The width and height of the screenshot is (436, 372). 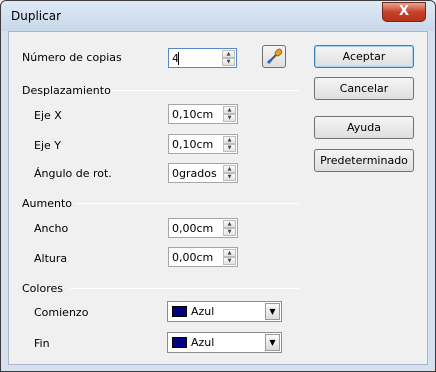 What do you see at coordinates (202, 58) in the screenshot?
I see `copies-spinbox: 4 ▲ ▼` at bounding box center [202, 58].